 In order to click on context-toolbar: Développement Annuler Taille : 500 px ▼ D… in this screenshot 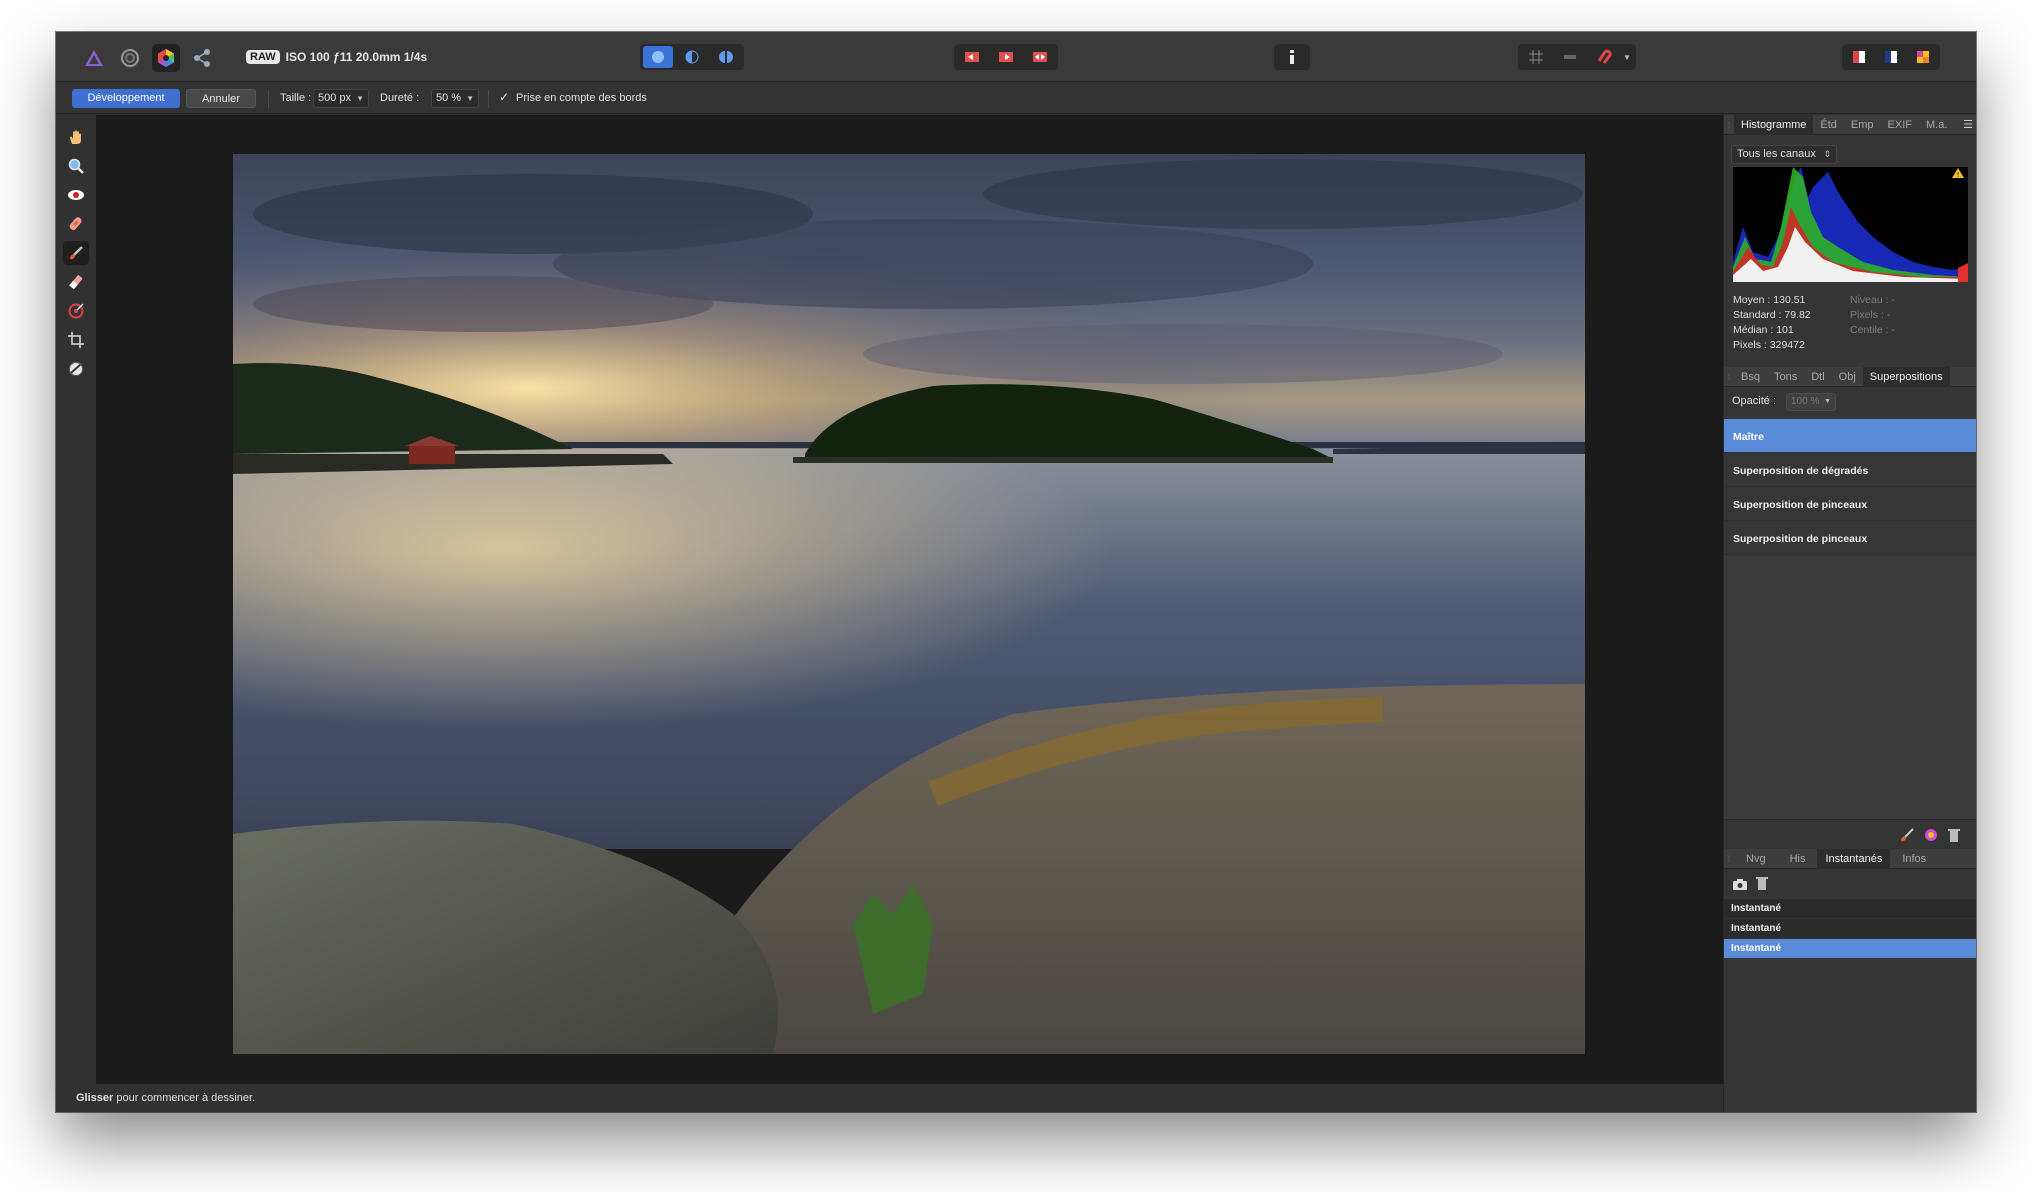, I will do `click(1016, 98)`.